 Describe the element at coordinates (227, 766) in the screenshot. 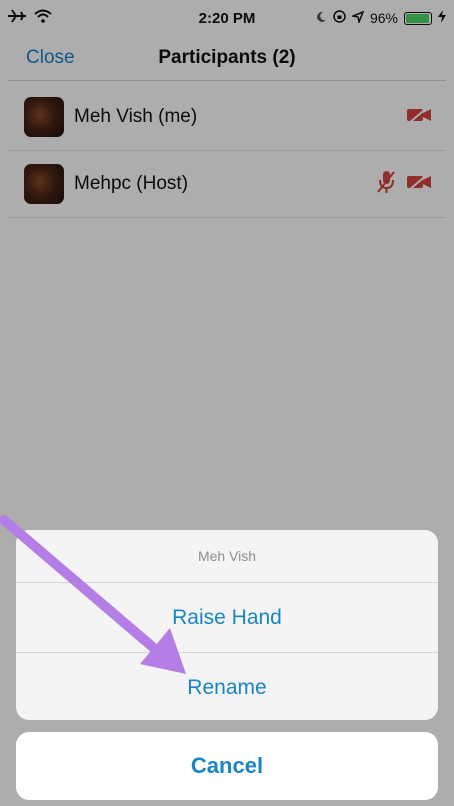

I see `cancel-button: Cancel` at that location.